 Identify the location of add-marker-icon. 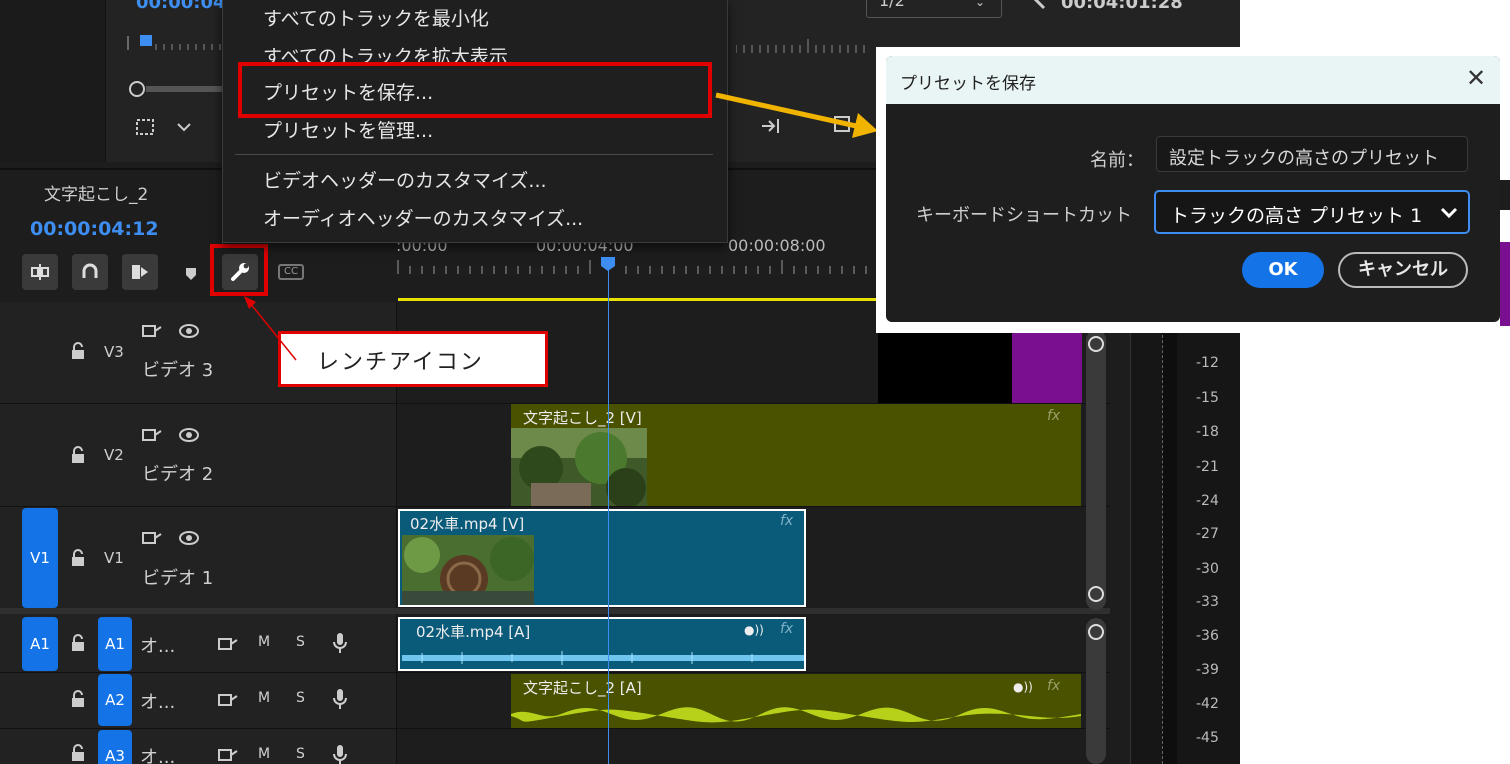
(191, 273).